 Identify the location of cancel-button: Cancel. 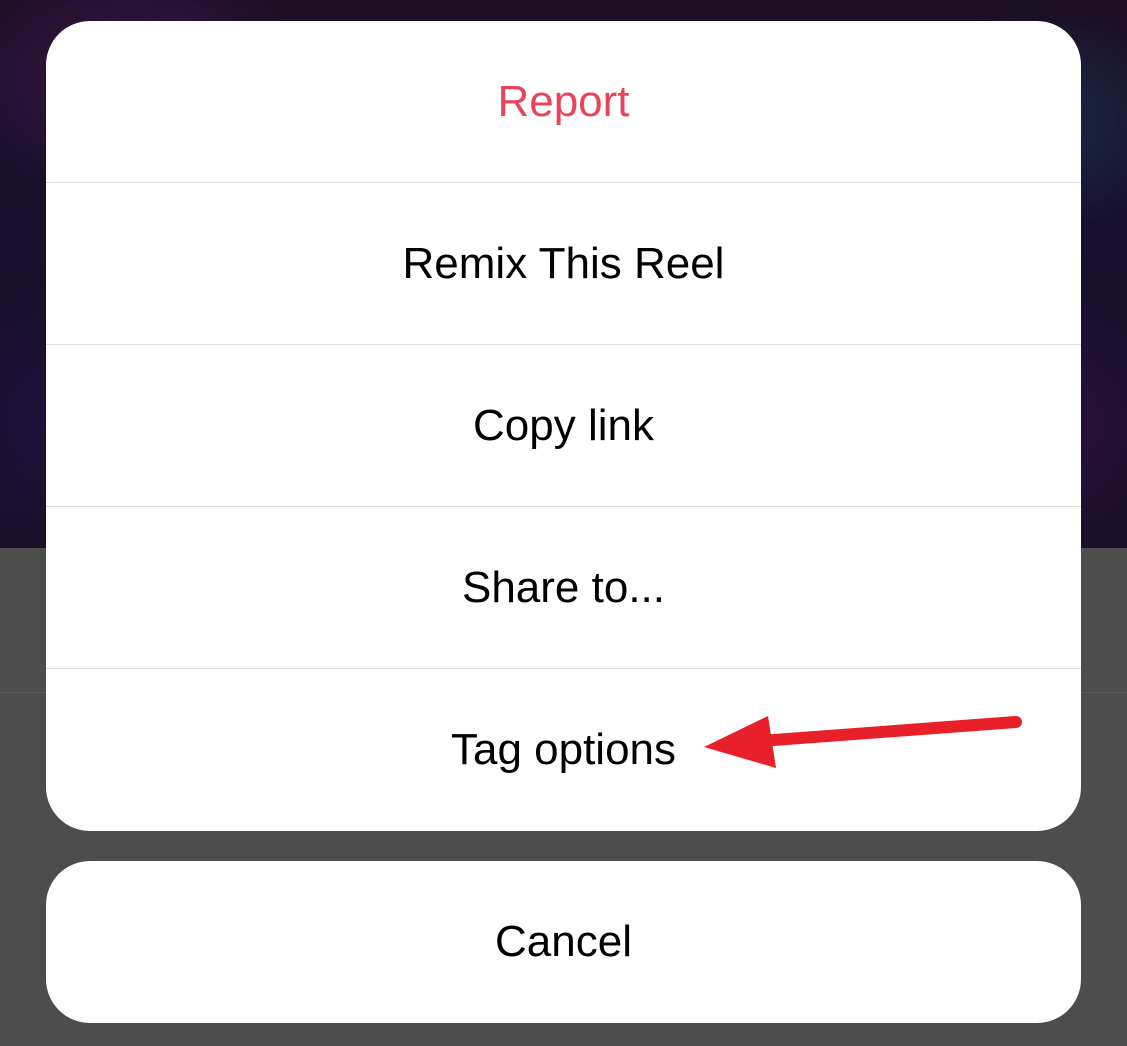
(563, 942).